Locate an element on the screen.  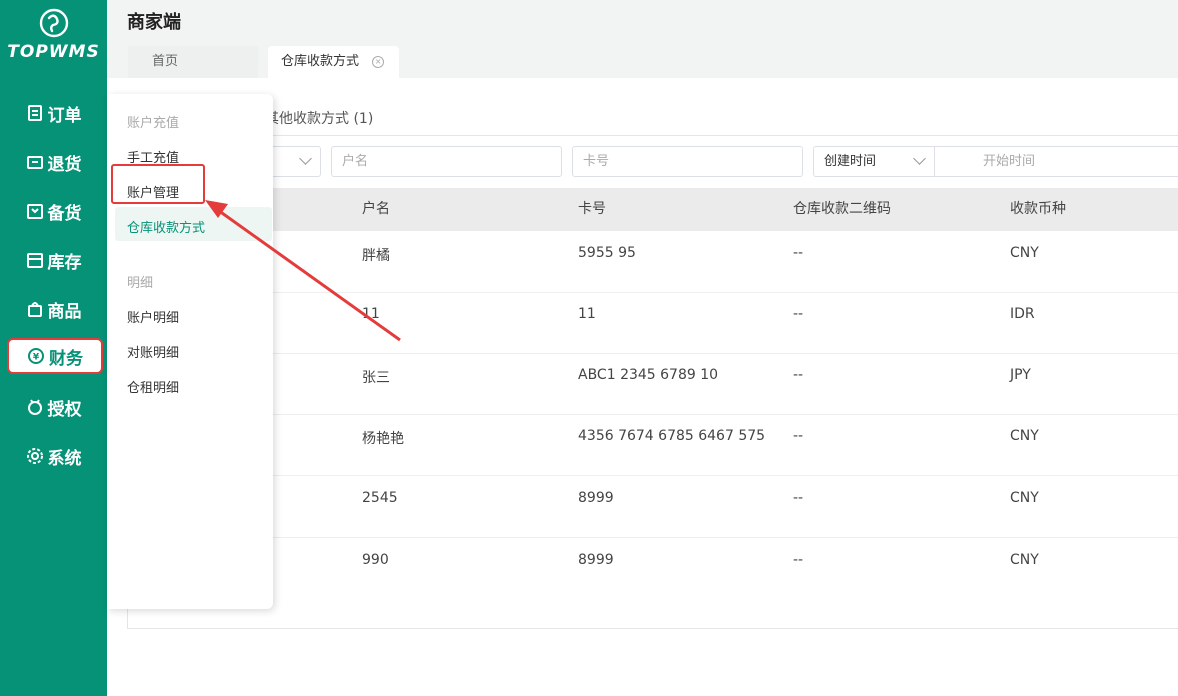
tab-label: 仓库收款方式 is located at coordinates (320, 61).